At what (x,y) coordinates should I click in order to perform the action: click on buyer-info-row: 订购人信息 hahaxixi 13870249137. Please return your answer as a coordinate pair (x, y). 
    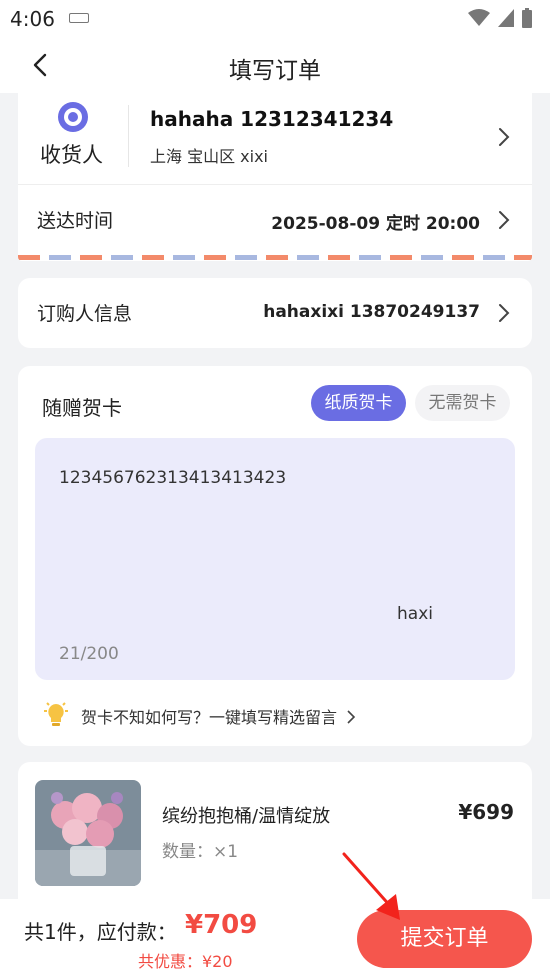
    Looking at the image, I should click on (275, 313).